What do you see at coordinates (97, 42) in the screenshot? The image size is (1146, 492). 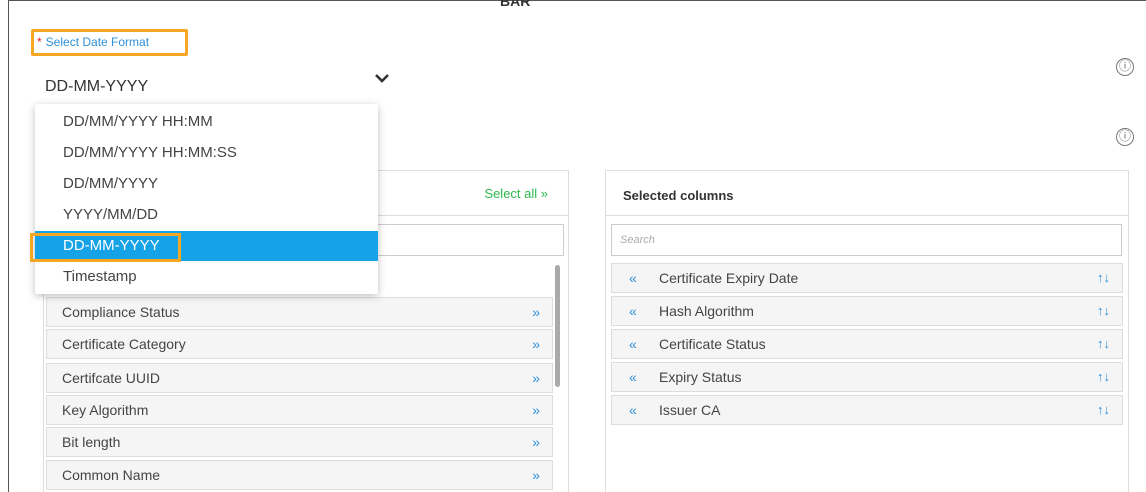 I see `date-format-label-text: Select Date Format` at bounding box center [97, 42].